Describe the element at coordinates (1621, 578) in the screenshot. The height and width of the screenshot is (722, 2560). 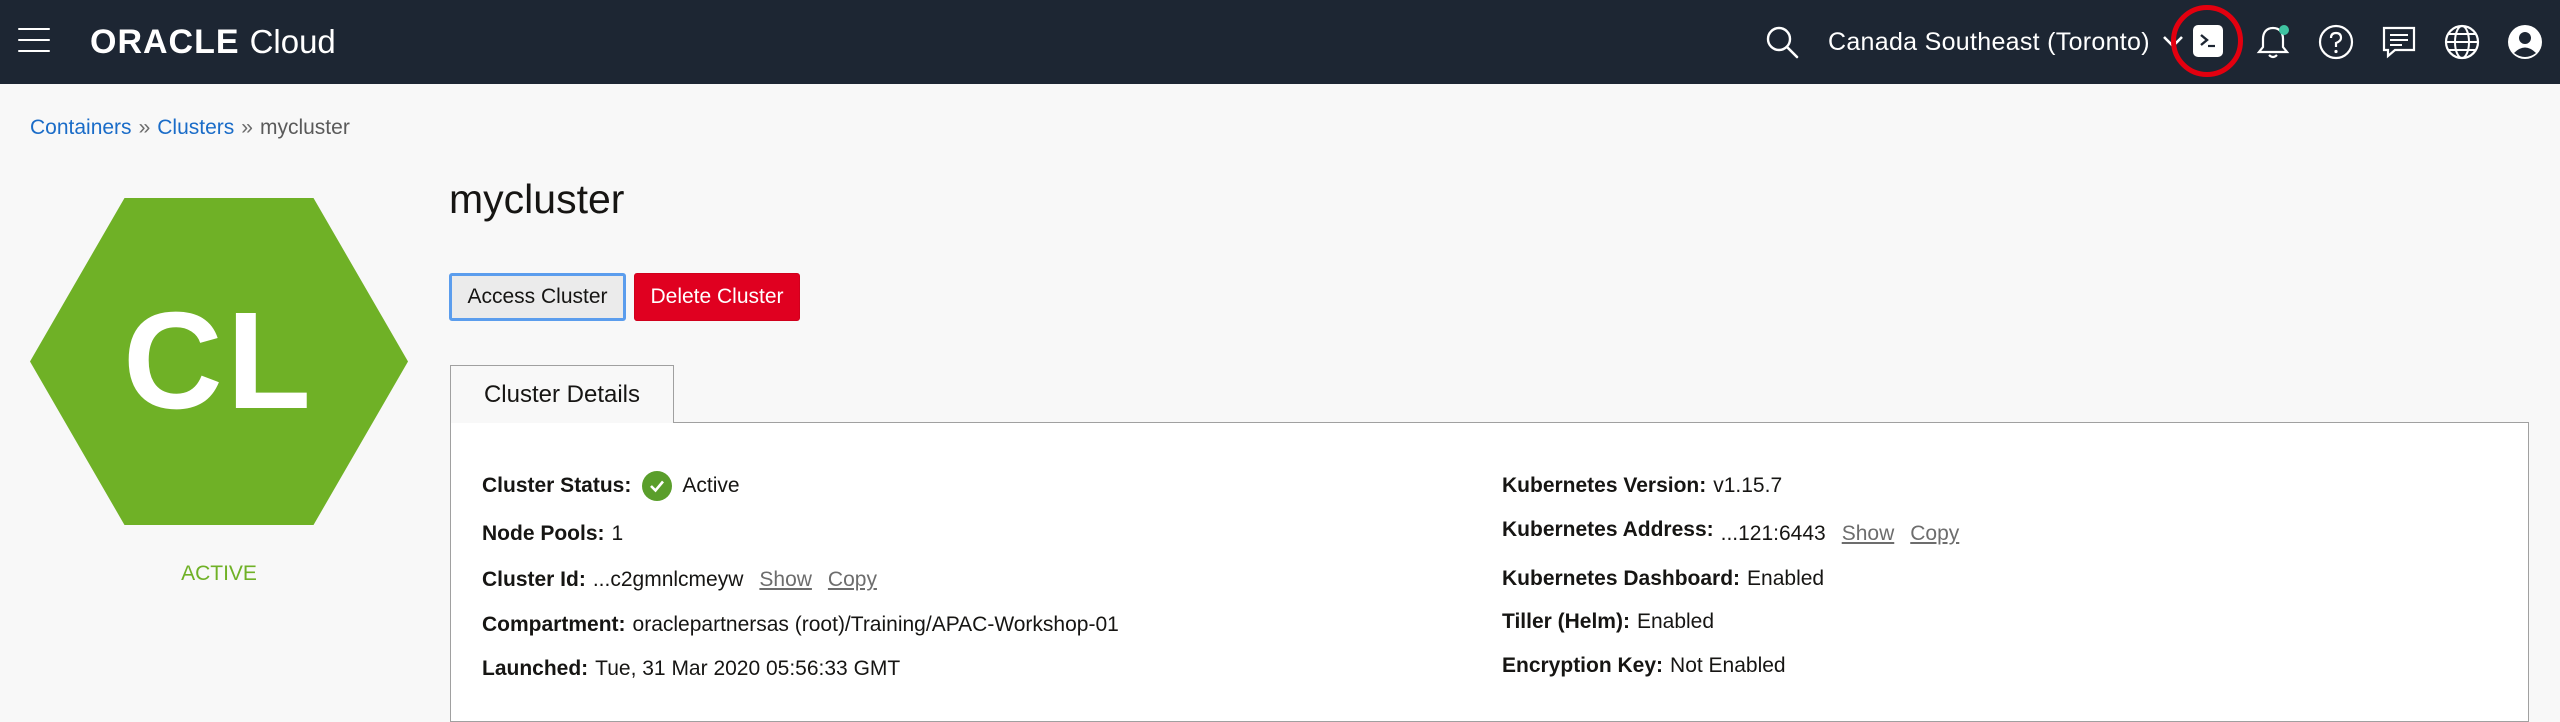
I see `detail-label: Kubernetes Dashboard:` at that location.